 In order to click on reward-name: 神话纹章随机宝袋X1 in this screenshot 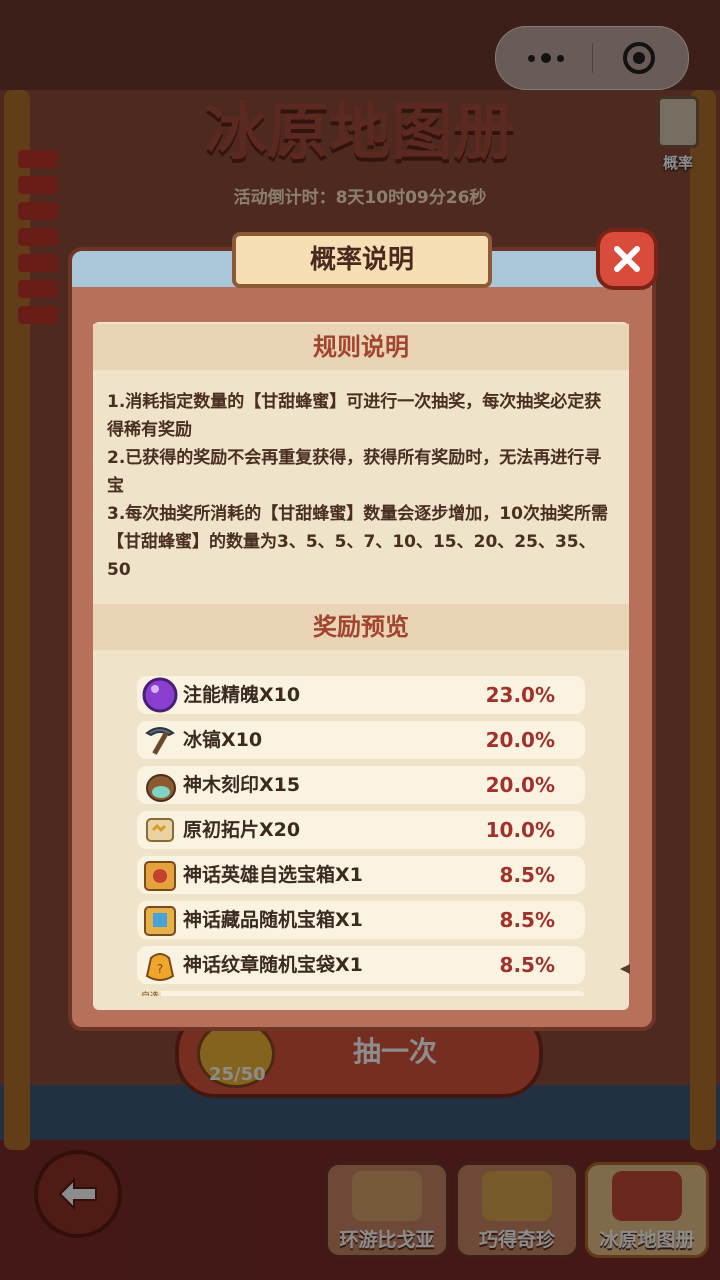, I will do `click(273, 965)`.